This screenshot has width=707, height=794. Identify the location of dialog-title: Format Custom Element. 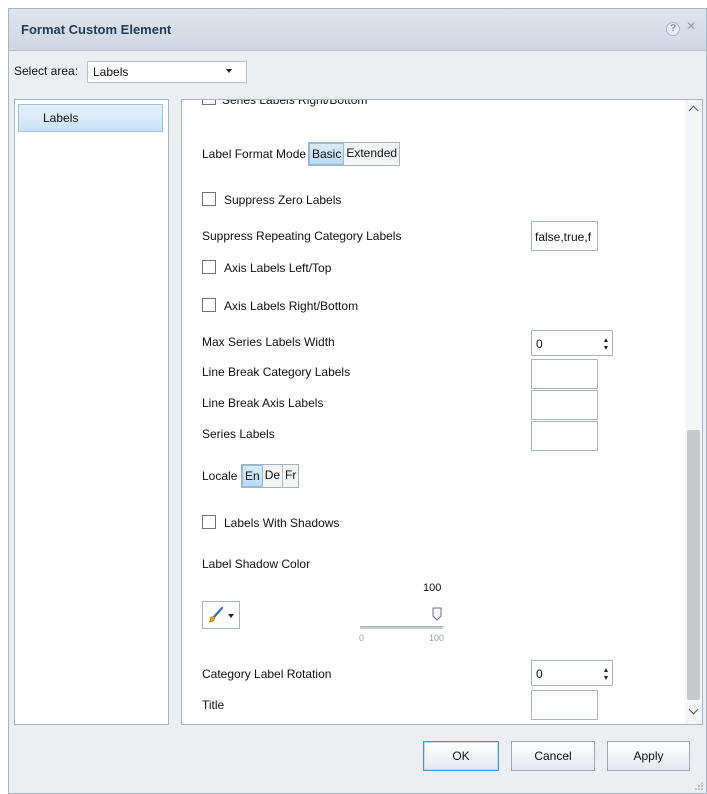
(96, 29).